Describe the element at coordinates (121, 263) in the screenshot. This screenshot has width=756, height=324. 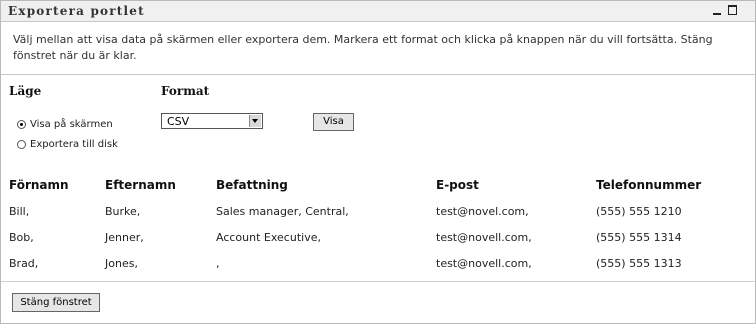
I see `cell-last-name: Jones,` at that location.